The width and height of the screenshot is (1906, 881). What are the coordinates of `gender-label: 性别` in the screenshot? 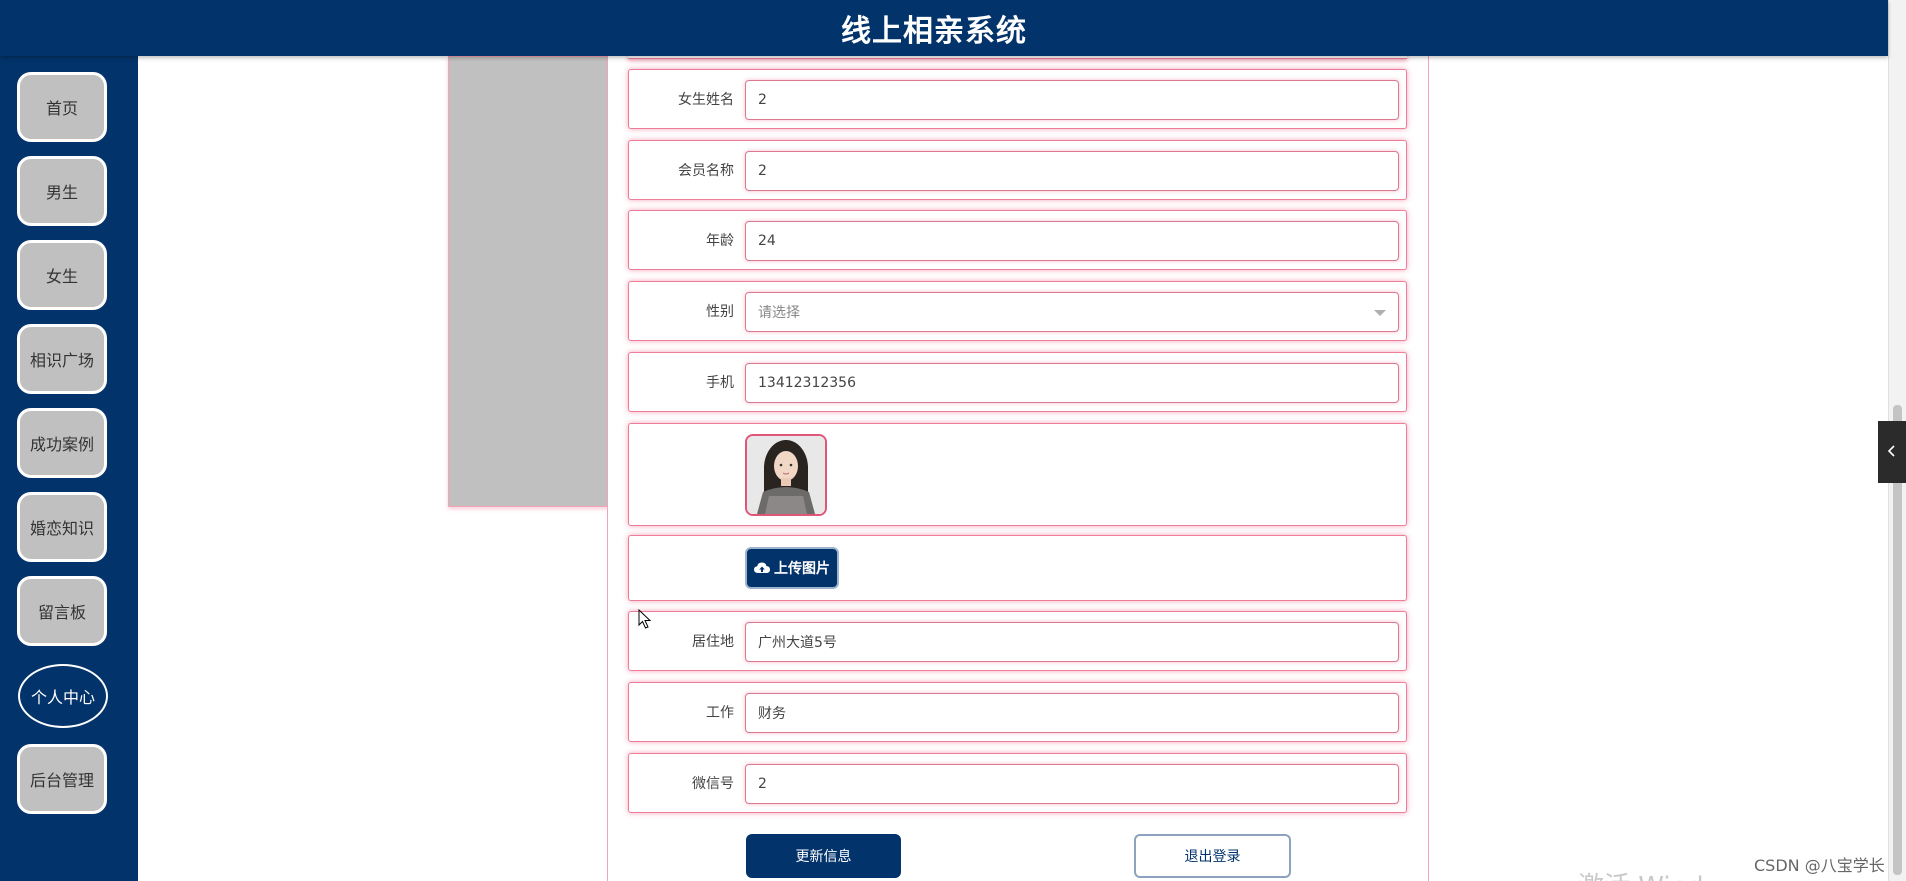 It's located at (720, 312).